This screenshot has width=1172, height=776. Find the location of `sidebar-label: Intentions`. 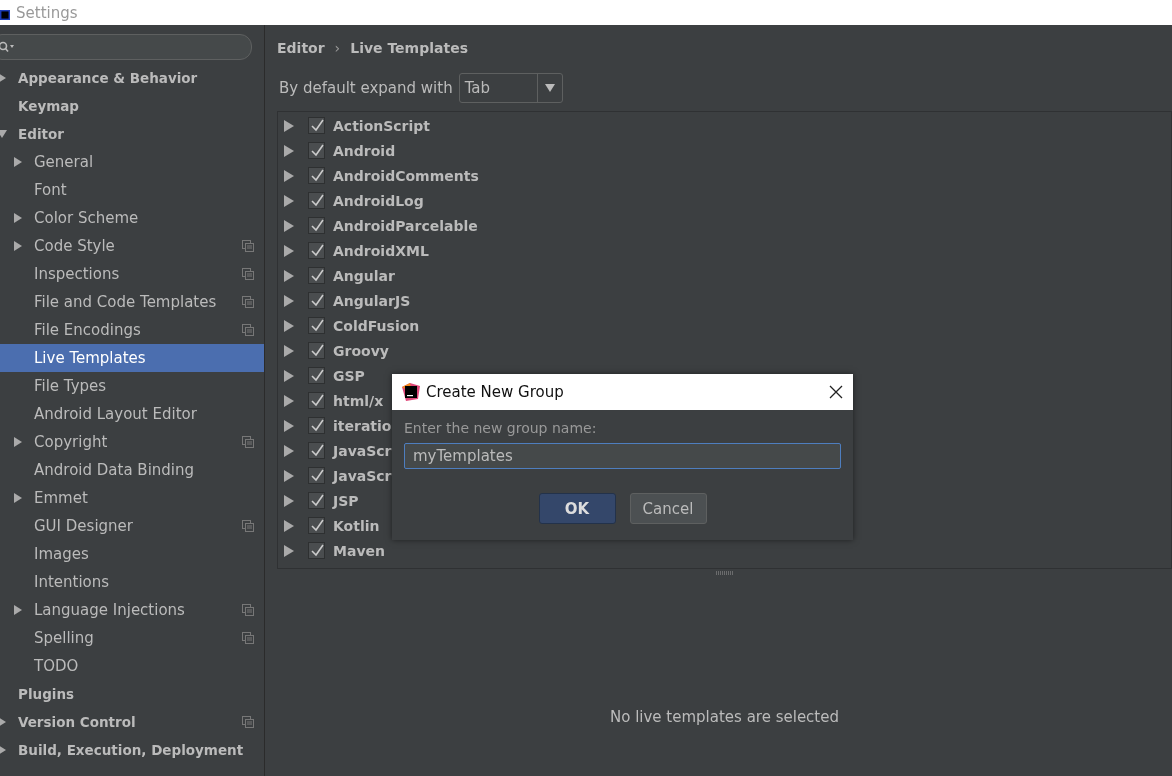

sidebar-label: Intentions is located at coordinates (72, 582).